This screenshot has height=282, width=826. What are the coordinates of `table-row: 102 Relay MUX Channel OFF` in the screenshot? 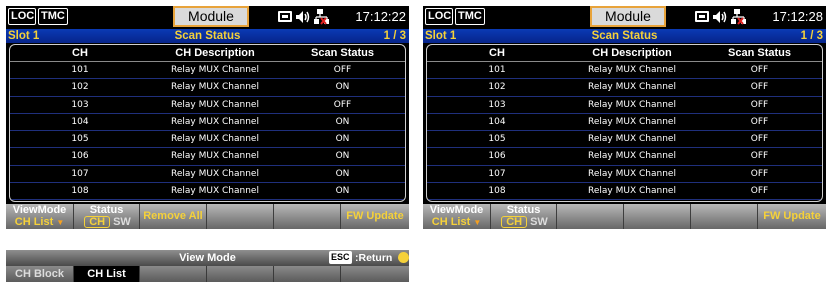 It's located at (624, 88).